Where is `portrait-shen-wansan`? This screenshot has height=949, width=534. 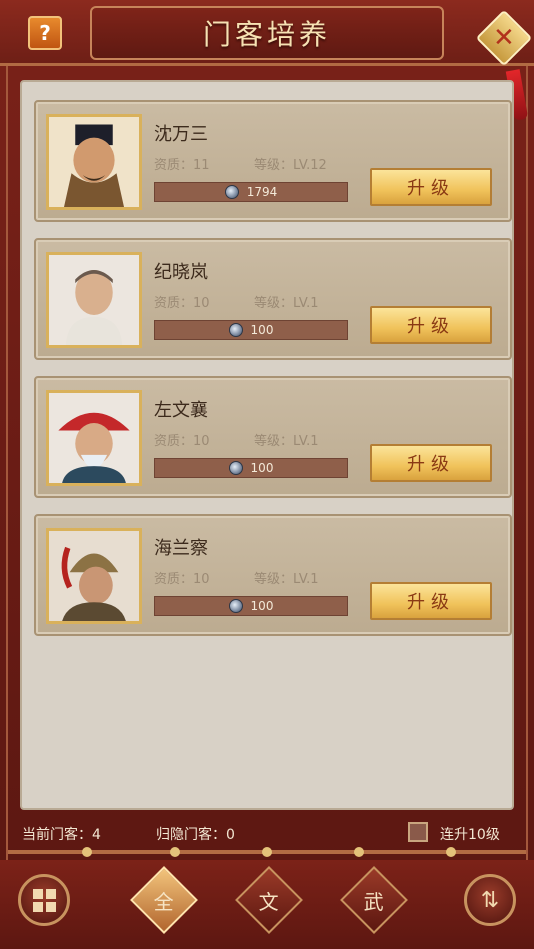
portrait-shen-wansan is located at coordinates (94, 162).